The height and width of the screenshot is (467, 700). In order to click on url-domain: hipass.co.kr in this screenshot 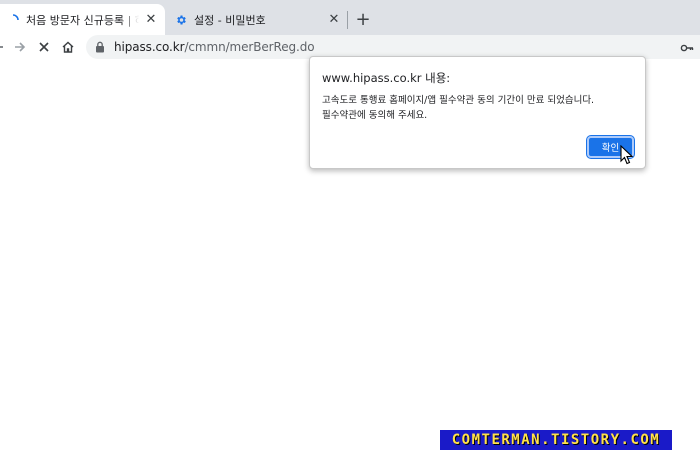, I will do `click(149, 47)`.